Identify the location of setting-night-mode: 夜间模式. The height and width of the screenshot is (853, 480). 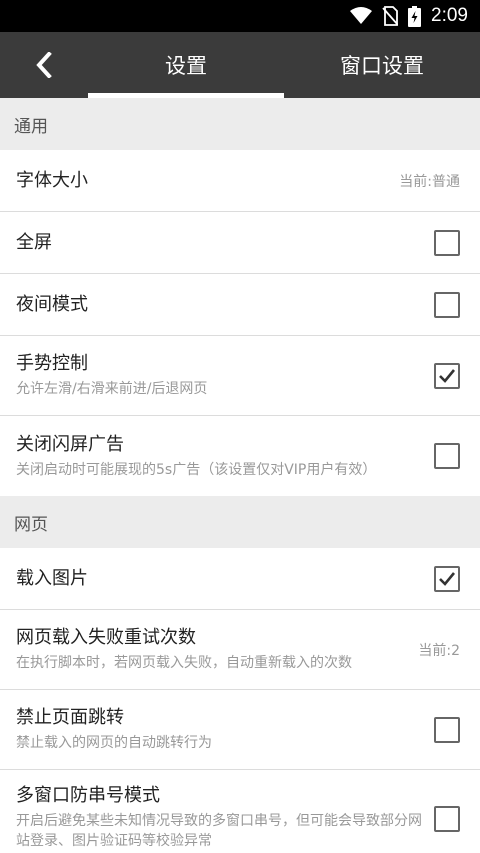
(240, 305).